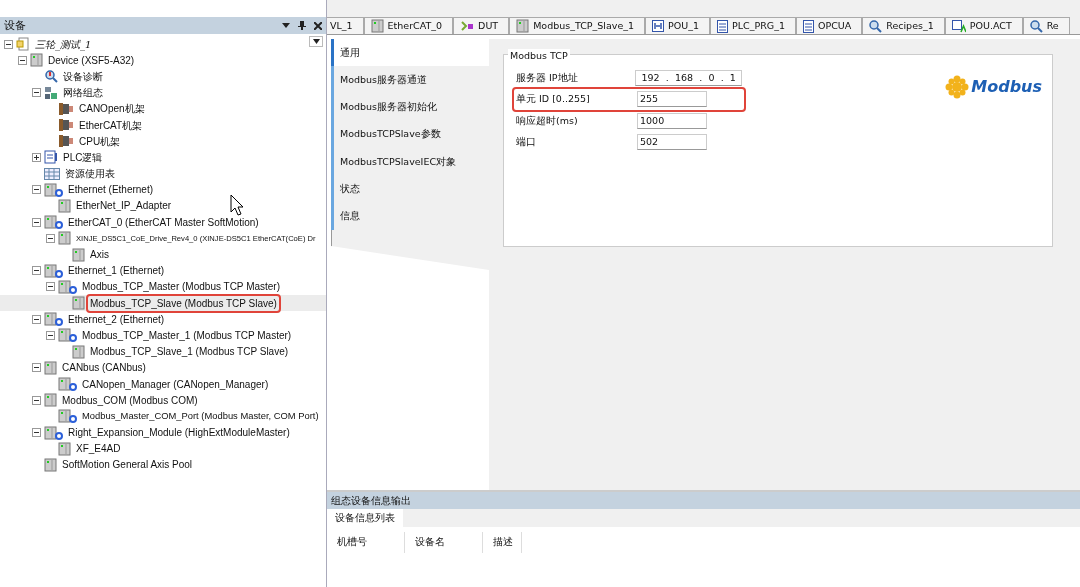  I want to click on tree-item: CANopen_Manager (CANopen_Manager), so click(175, 384).